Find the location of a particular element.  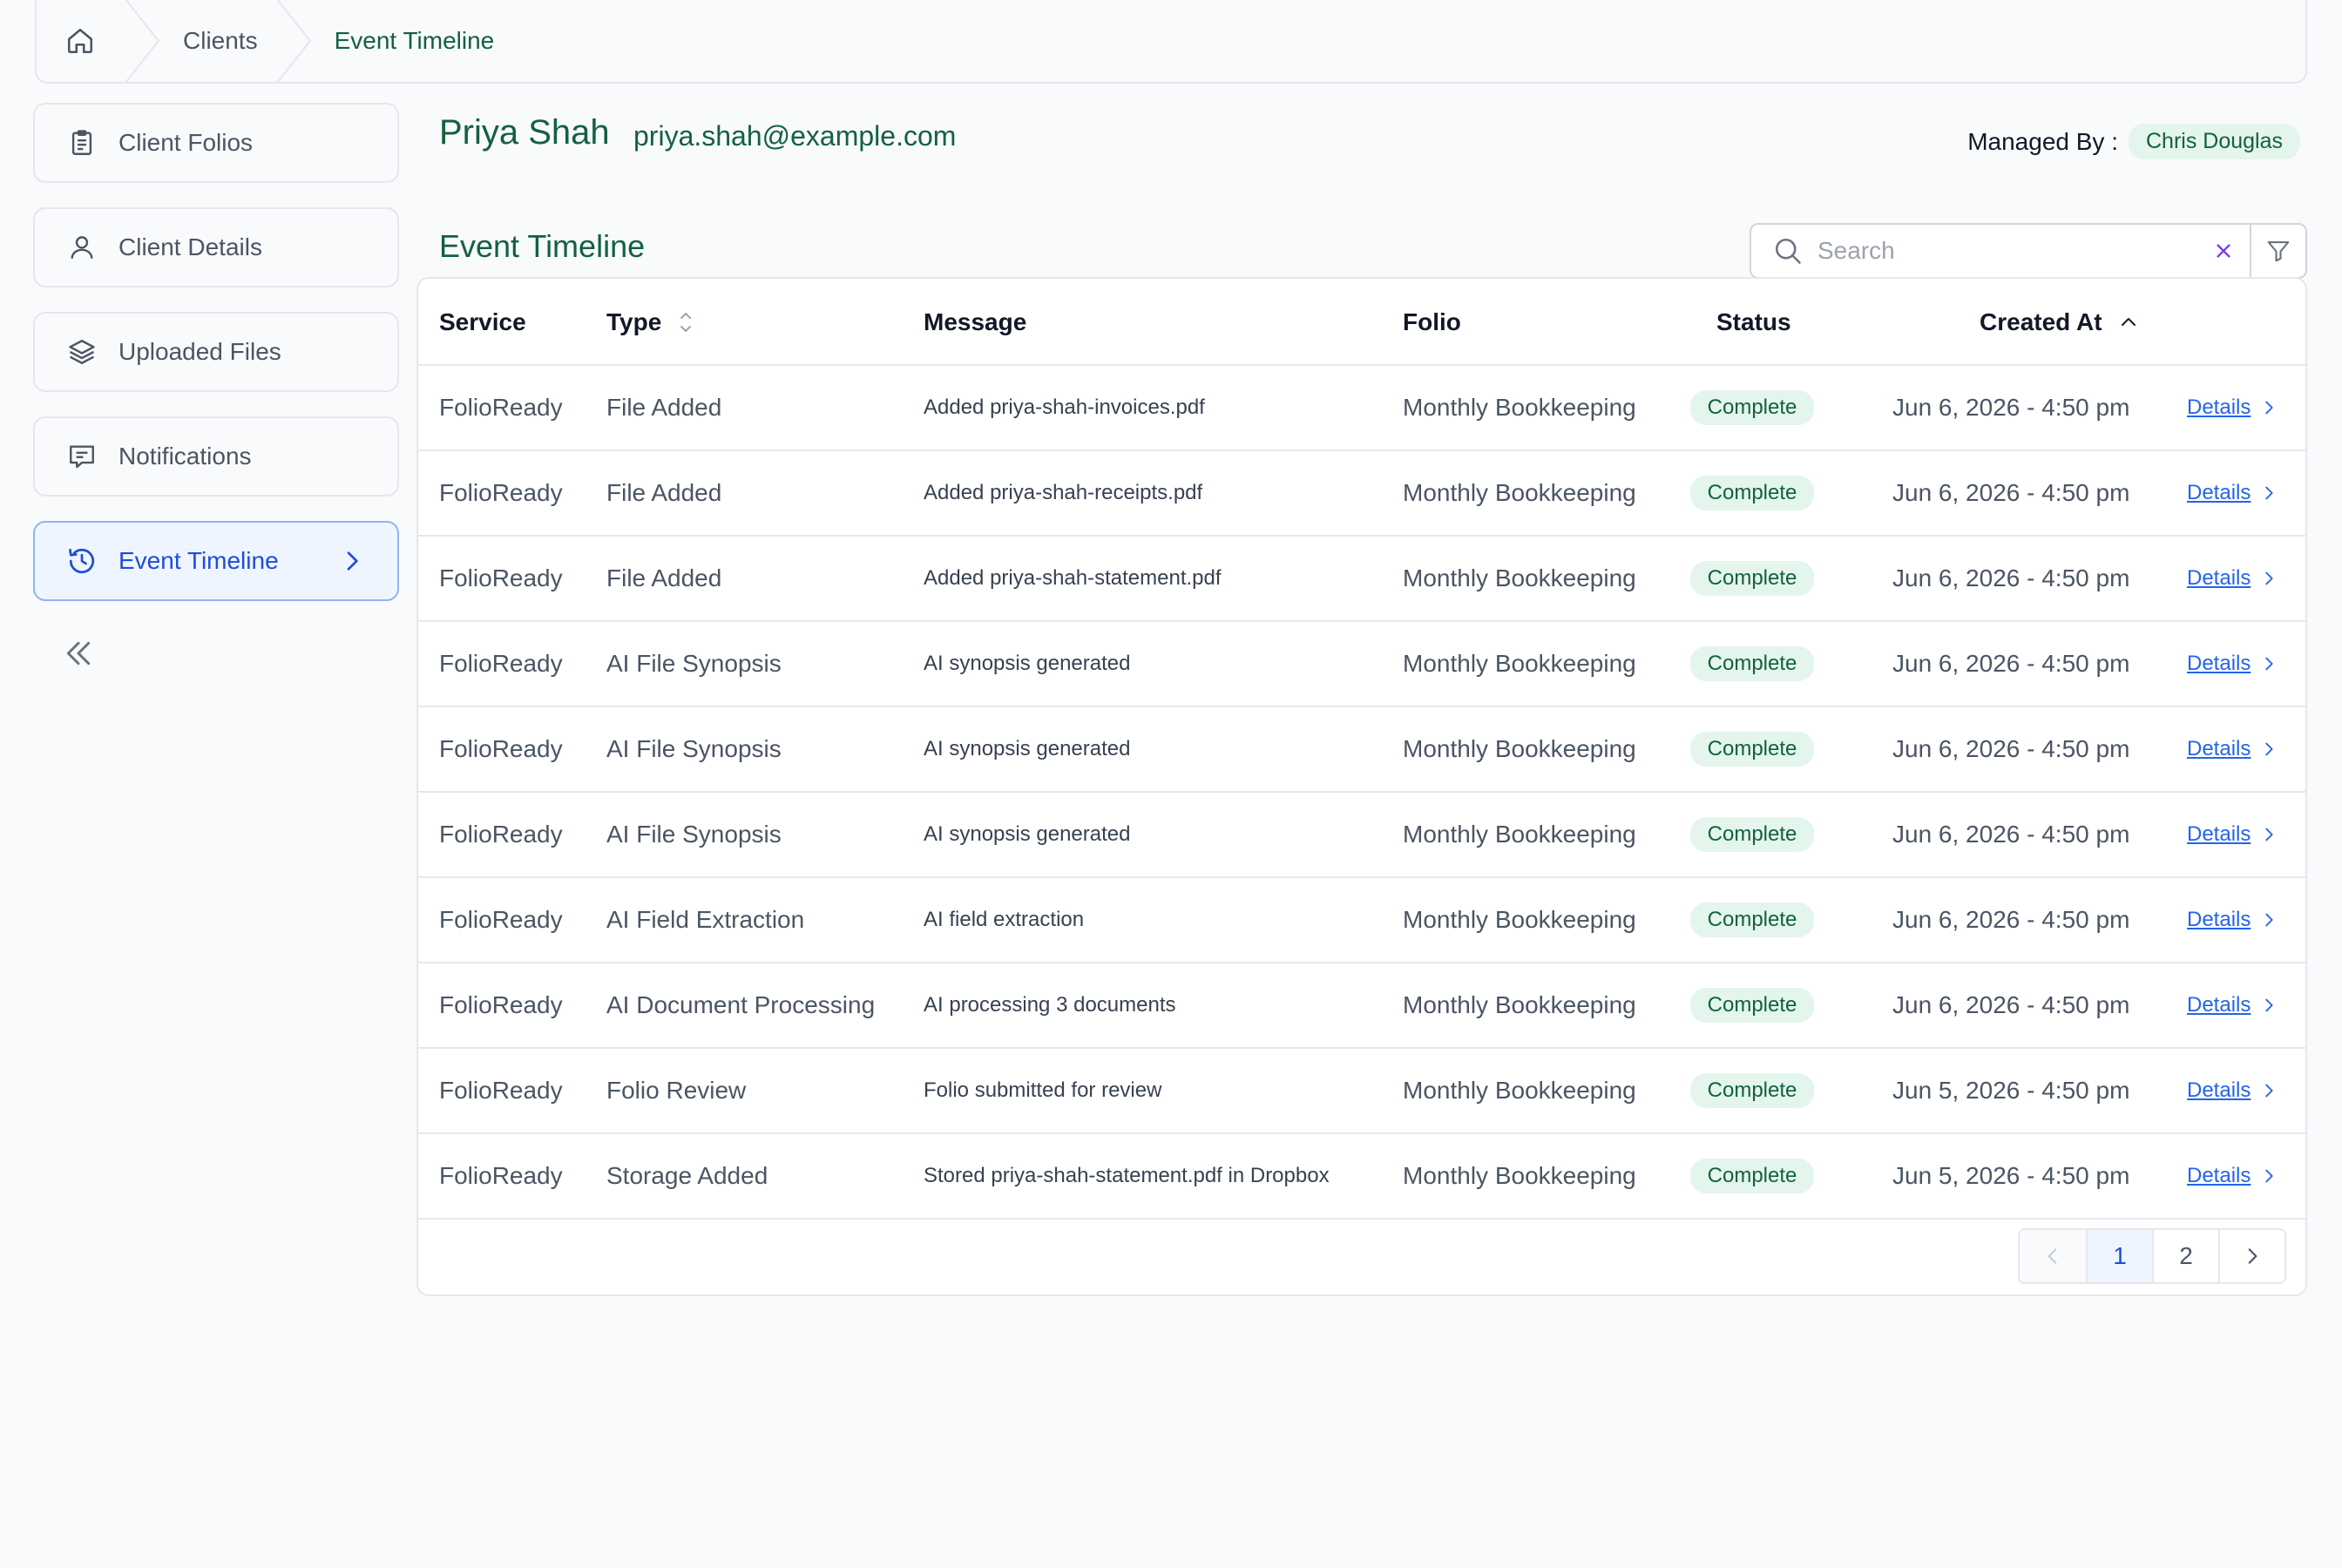

pagination: 1 2 is located at coordinates (2152, 1256).